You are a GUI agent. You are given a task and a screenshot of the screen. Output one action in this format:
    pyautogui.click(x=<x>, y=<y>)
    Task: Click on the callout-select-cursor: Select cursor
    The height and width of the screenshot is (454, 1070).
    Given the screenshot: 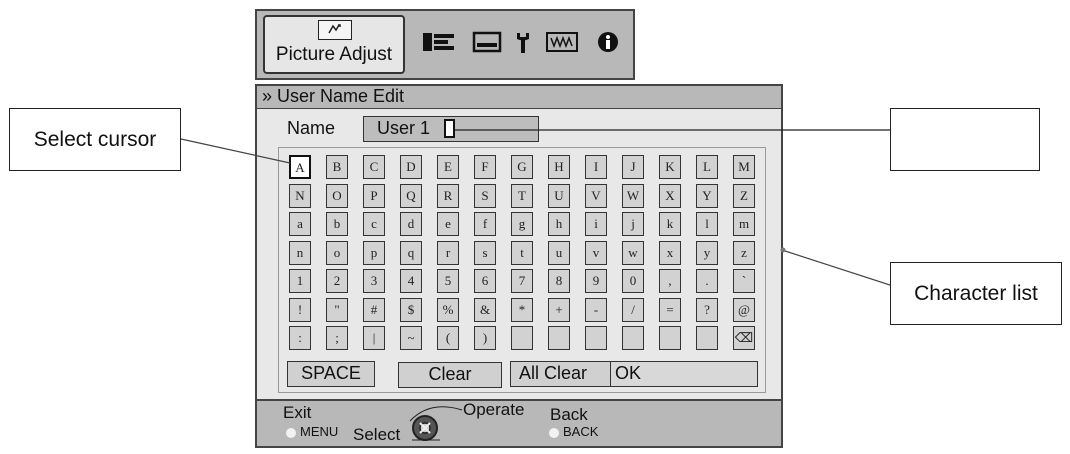 What is the action you would take?
    pyautogui.click(x=95, y=139)
    